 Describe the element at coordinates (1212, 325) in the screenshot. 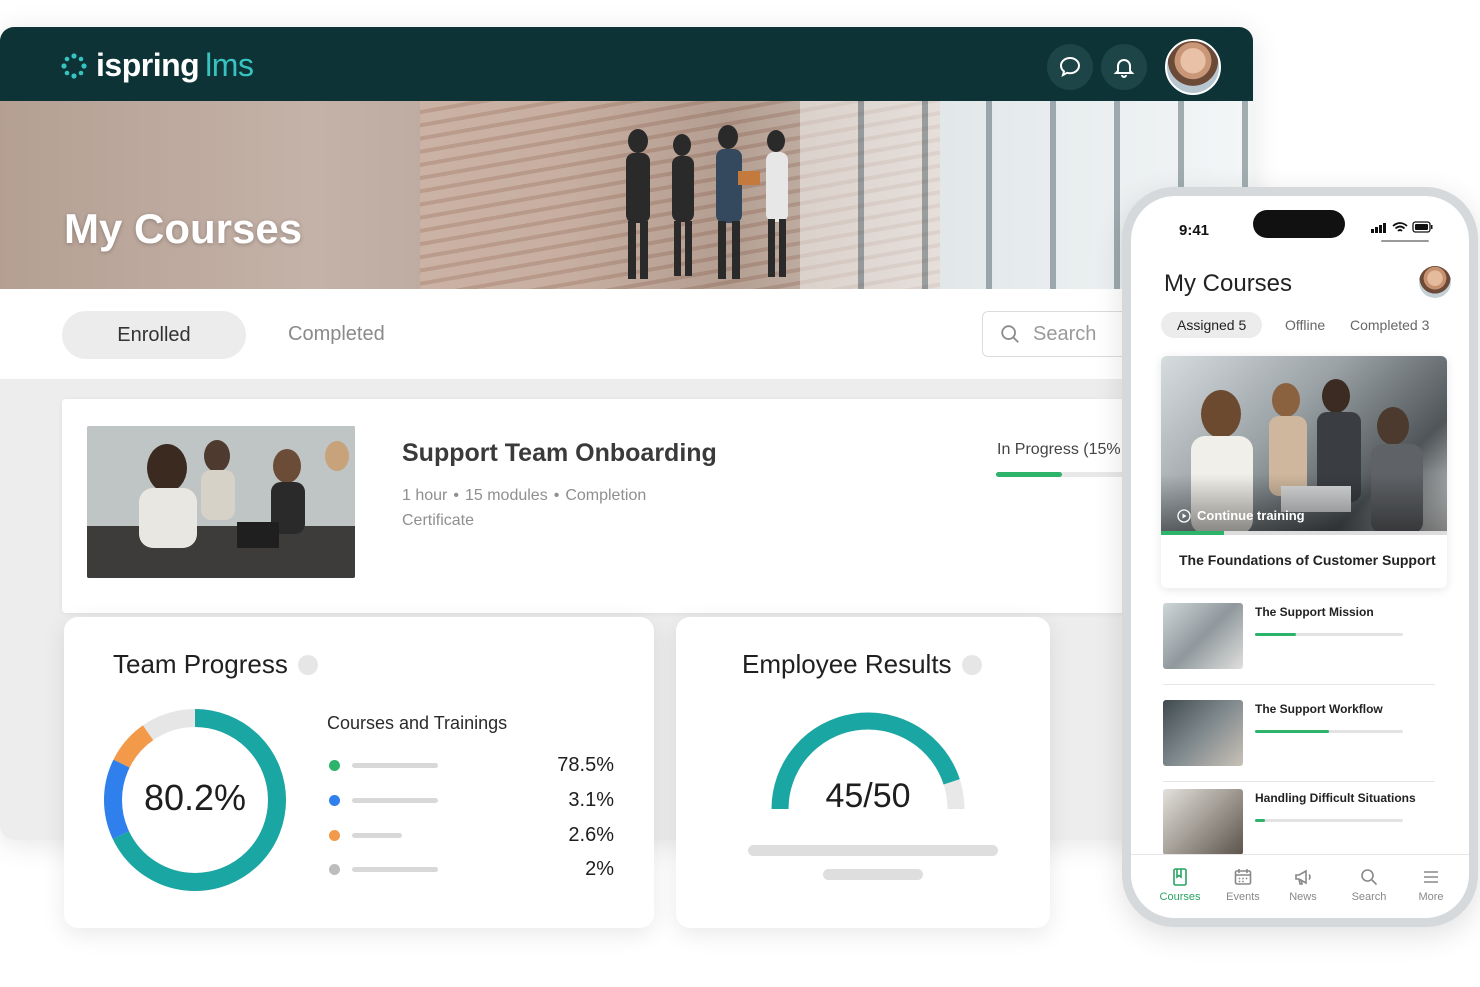

I see `phone-tab-assigned: Assigned 5` at that location.